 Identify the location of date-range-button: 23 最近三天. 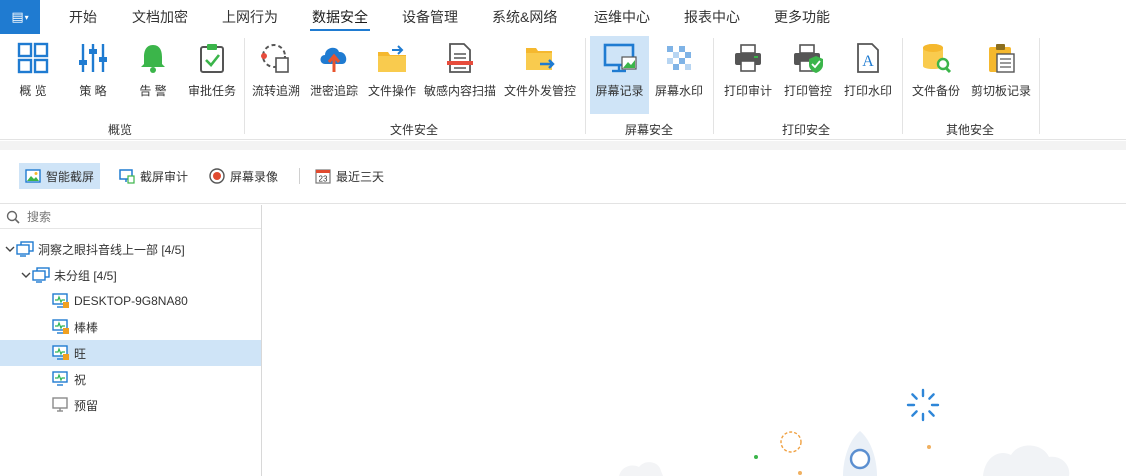
(349, 176).